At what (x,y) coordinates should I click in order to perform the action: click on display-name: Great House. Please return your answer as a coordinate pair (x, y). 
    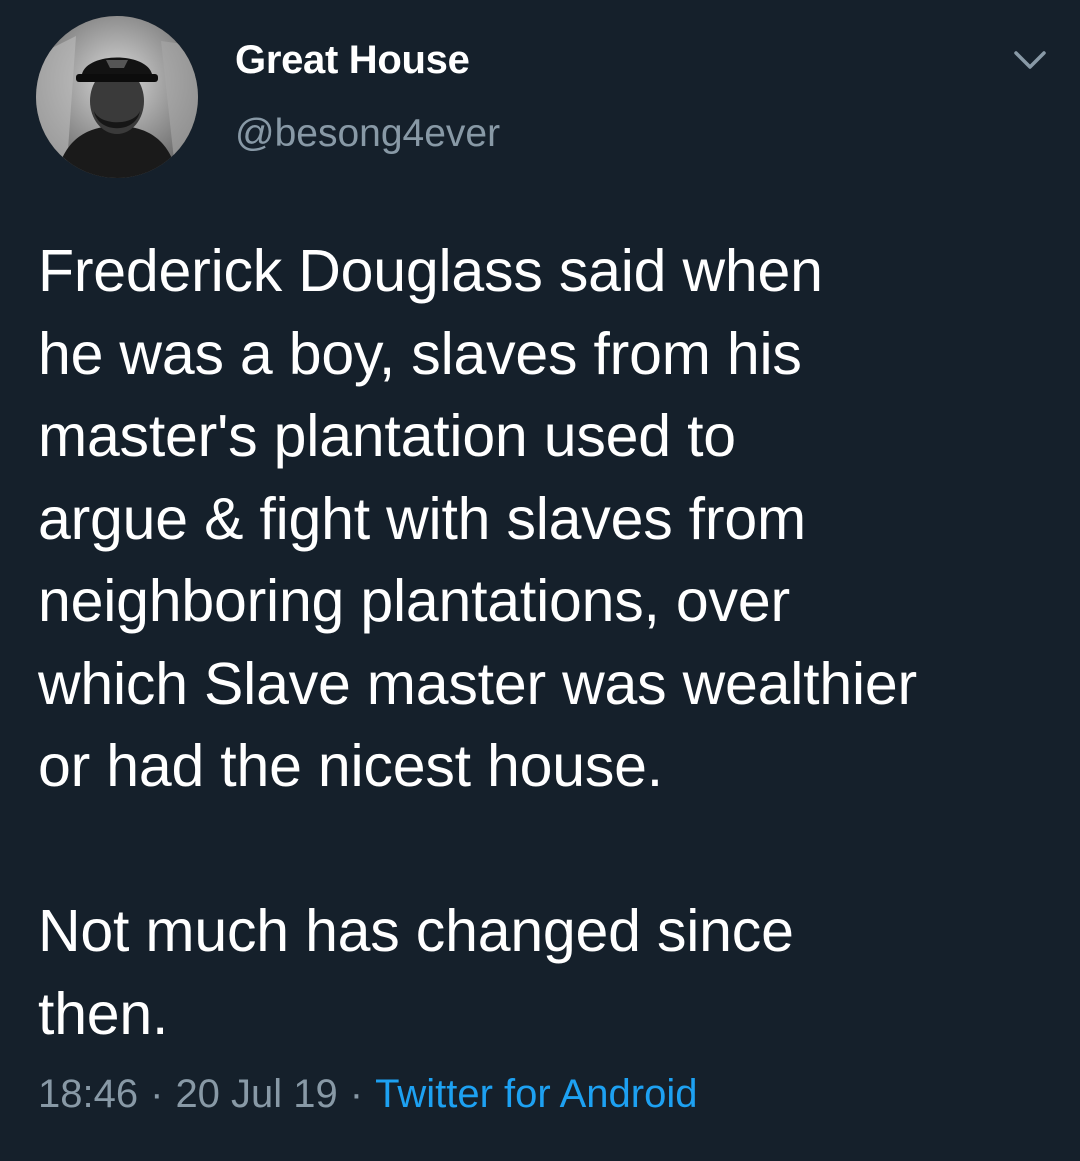
    Looking at the image, I should click on (352, 60).